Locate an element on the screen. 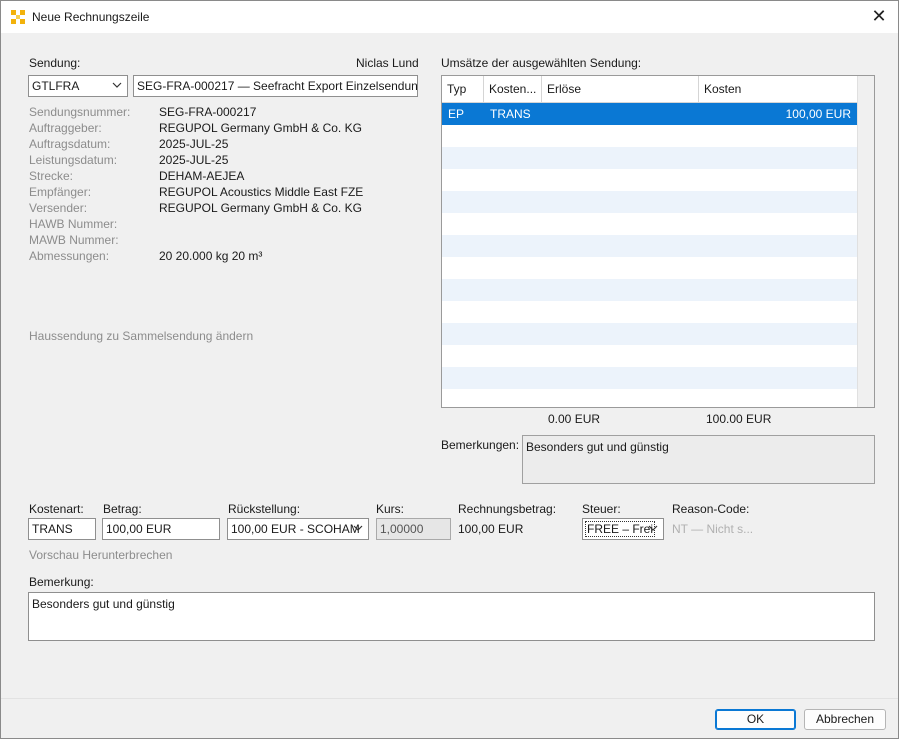  button-bar: OK Abbrechen is located at coordinates (449, 718).